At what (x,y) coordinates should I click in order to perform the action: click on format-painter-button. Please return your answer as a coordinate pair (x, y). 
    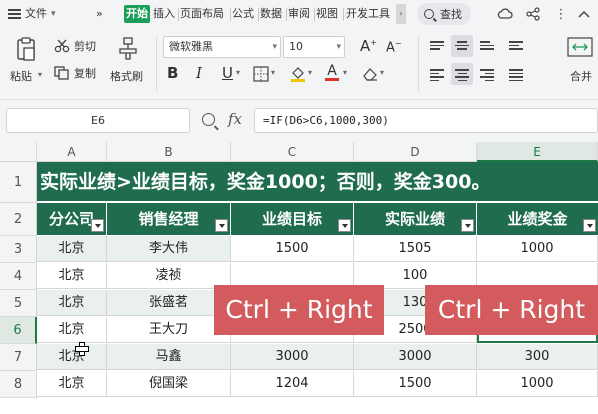
    Looking at the image, I should click on (128, 49).